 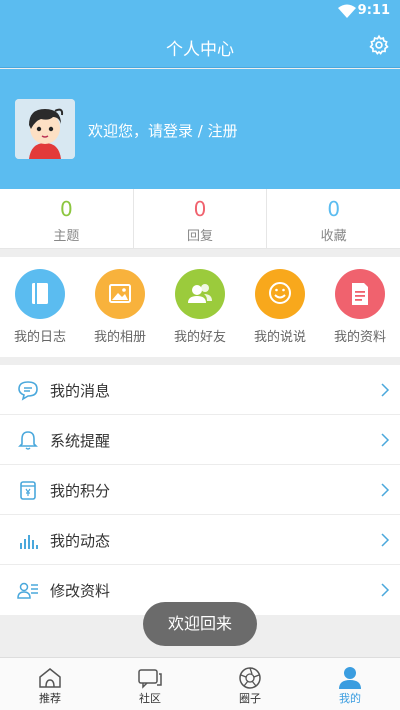 I want to click on home-icon, so click(x=50, y=678).